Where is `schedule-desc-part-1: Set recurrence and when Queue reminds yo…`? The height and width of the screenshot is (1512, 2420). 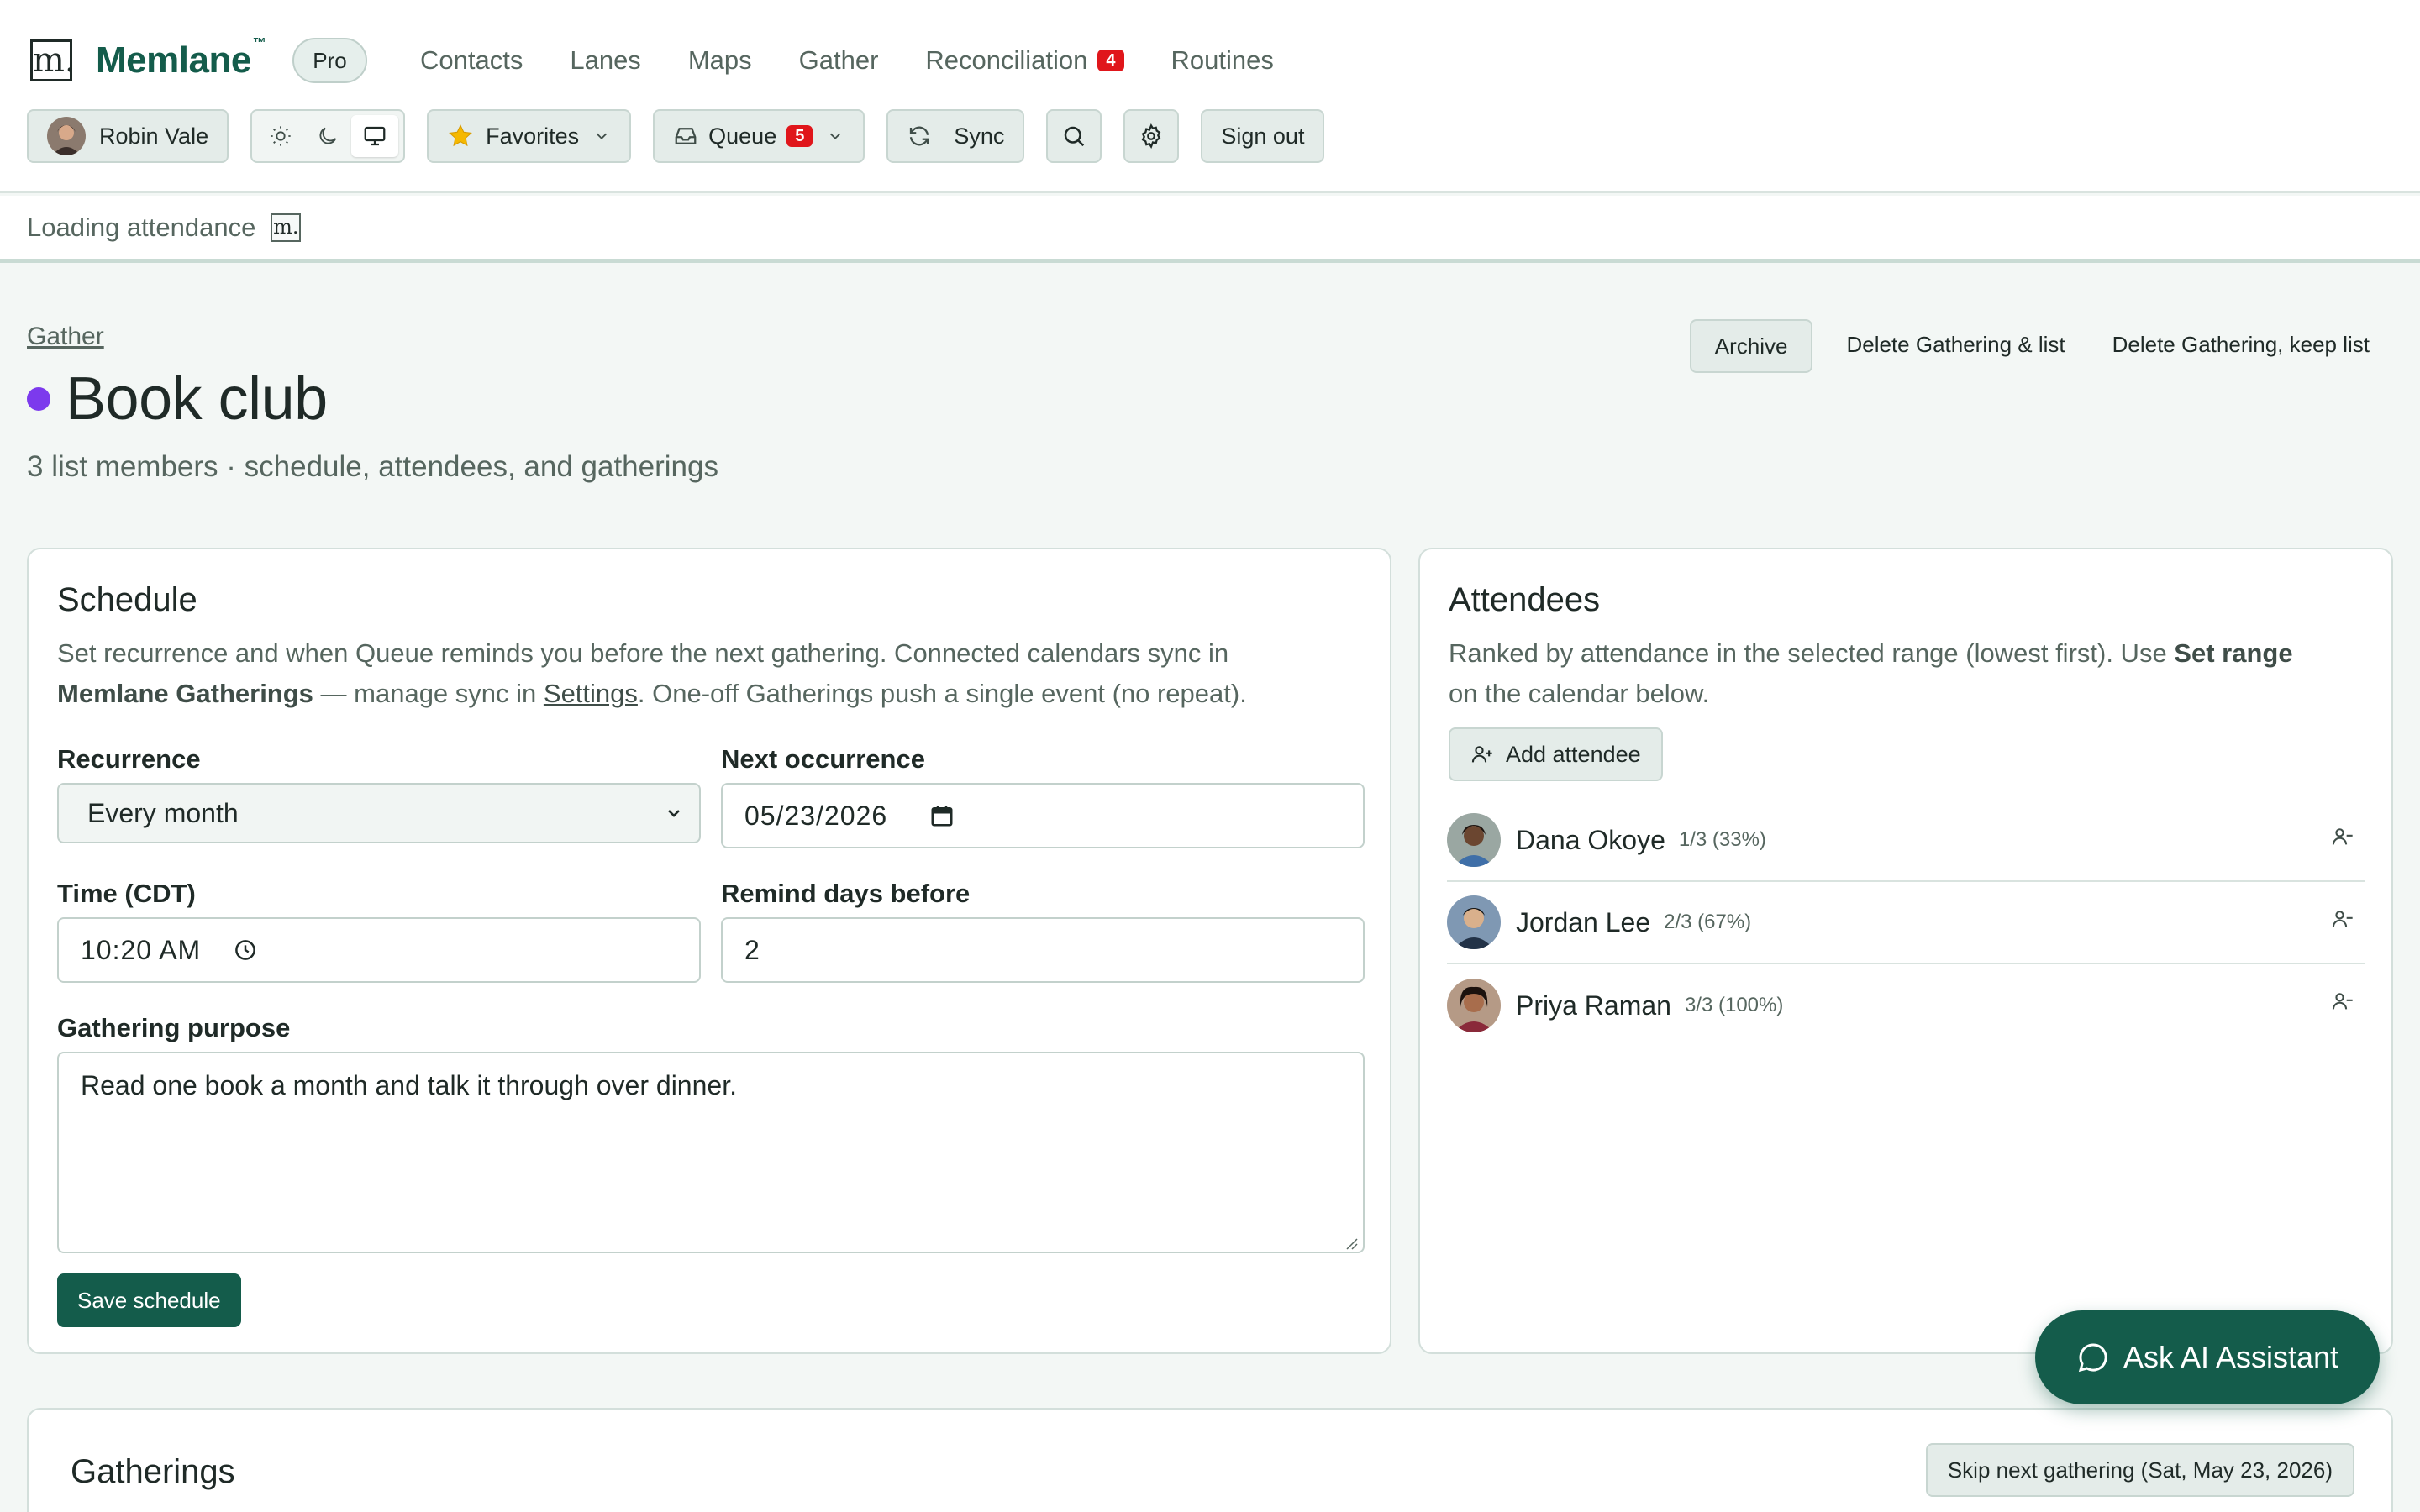
schedule-desc-part-1: Set recurrence and when Queue reminds yo… is located at coordinates (643, 653).